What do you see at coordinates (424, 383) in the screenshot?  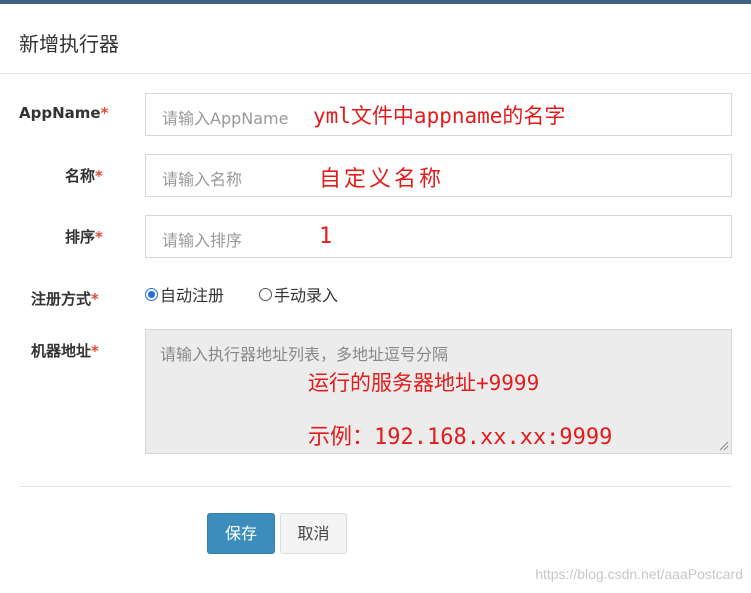 I see `address-annotation-line1: 运行的服务器地址+9999` at bounding box center [424, 383].